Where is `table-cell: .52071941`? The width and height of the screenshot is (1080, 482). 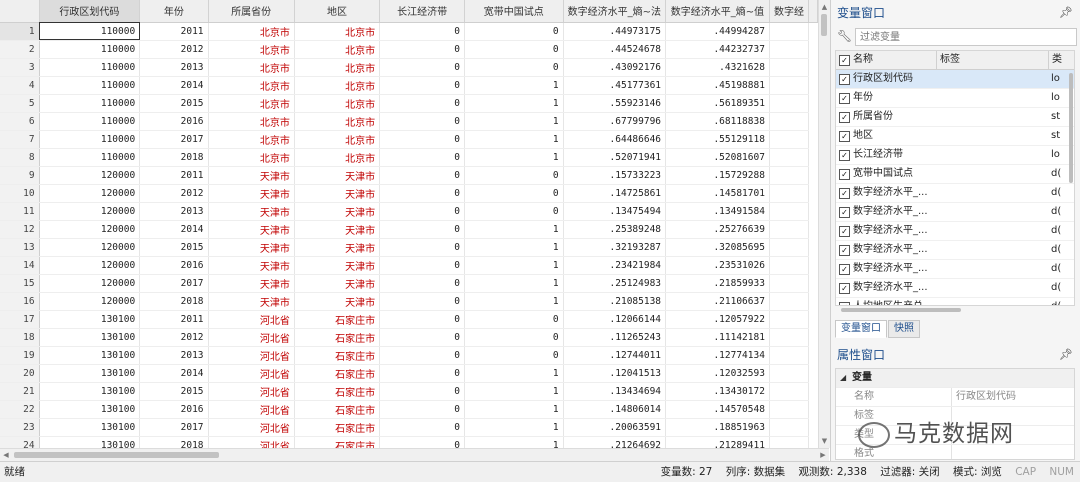 table-cell: .52071941 is located at coordinates (615, 157).